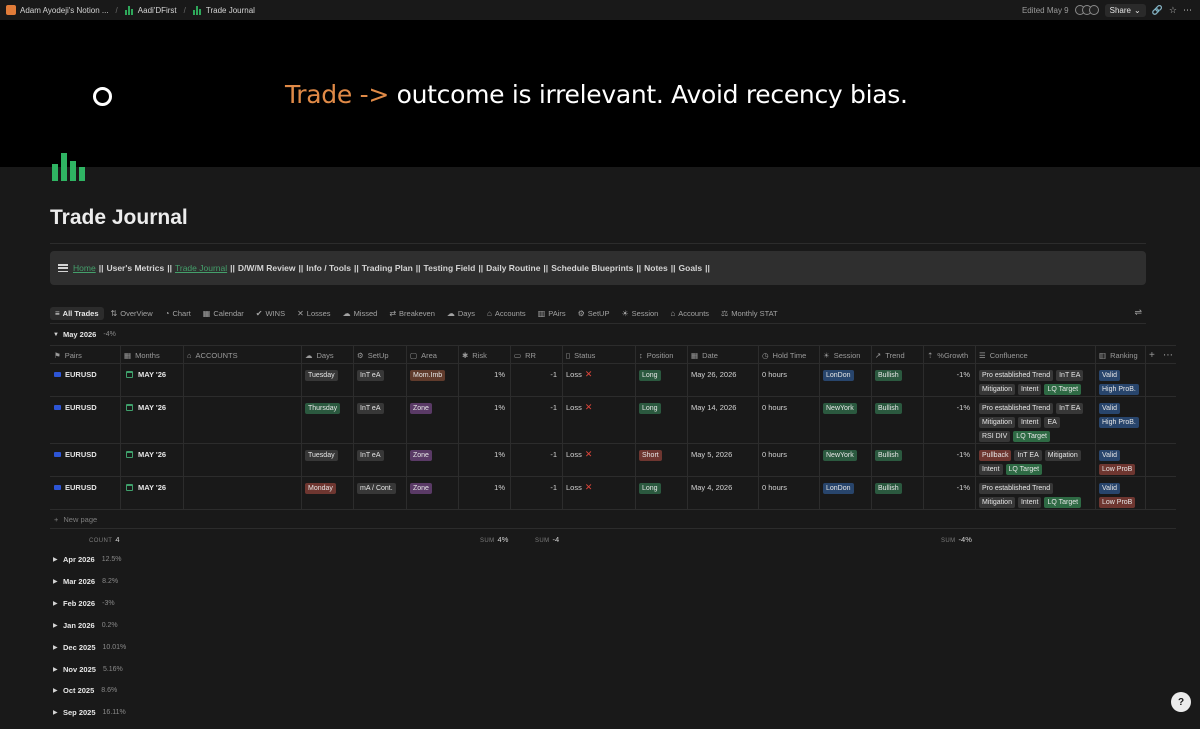  Describe the element at coordinates (598, 355) in the screenshot. I see `column-header-status: ▯ Status` at that location.